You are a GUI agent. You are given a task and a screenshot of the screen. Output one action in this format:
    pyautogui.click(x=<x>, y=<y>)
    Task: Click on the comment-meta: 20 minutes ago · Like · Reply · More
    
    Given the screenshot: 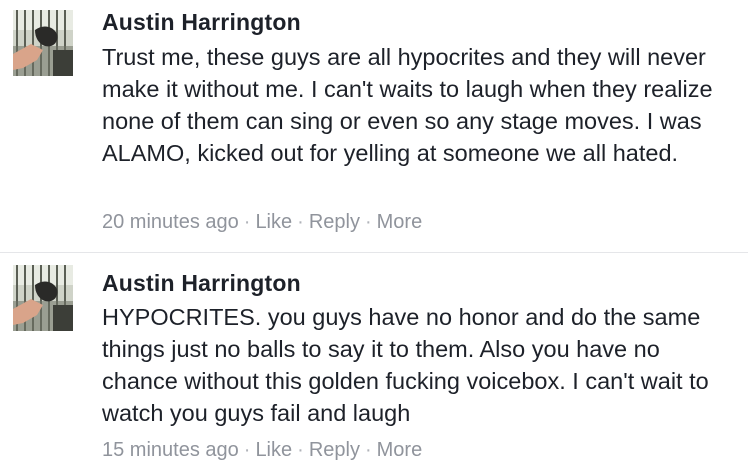 What is the action you would take?
    pyautogui.click(x=262, y=222)
    